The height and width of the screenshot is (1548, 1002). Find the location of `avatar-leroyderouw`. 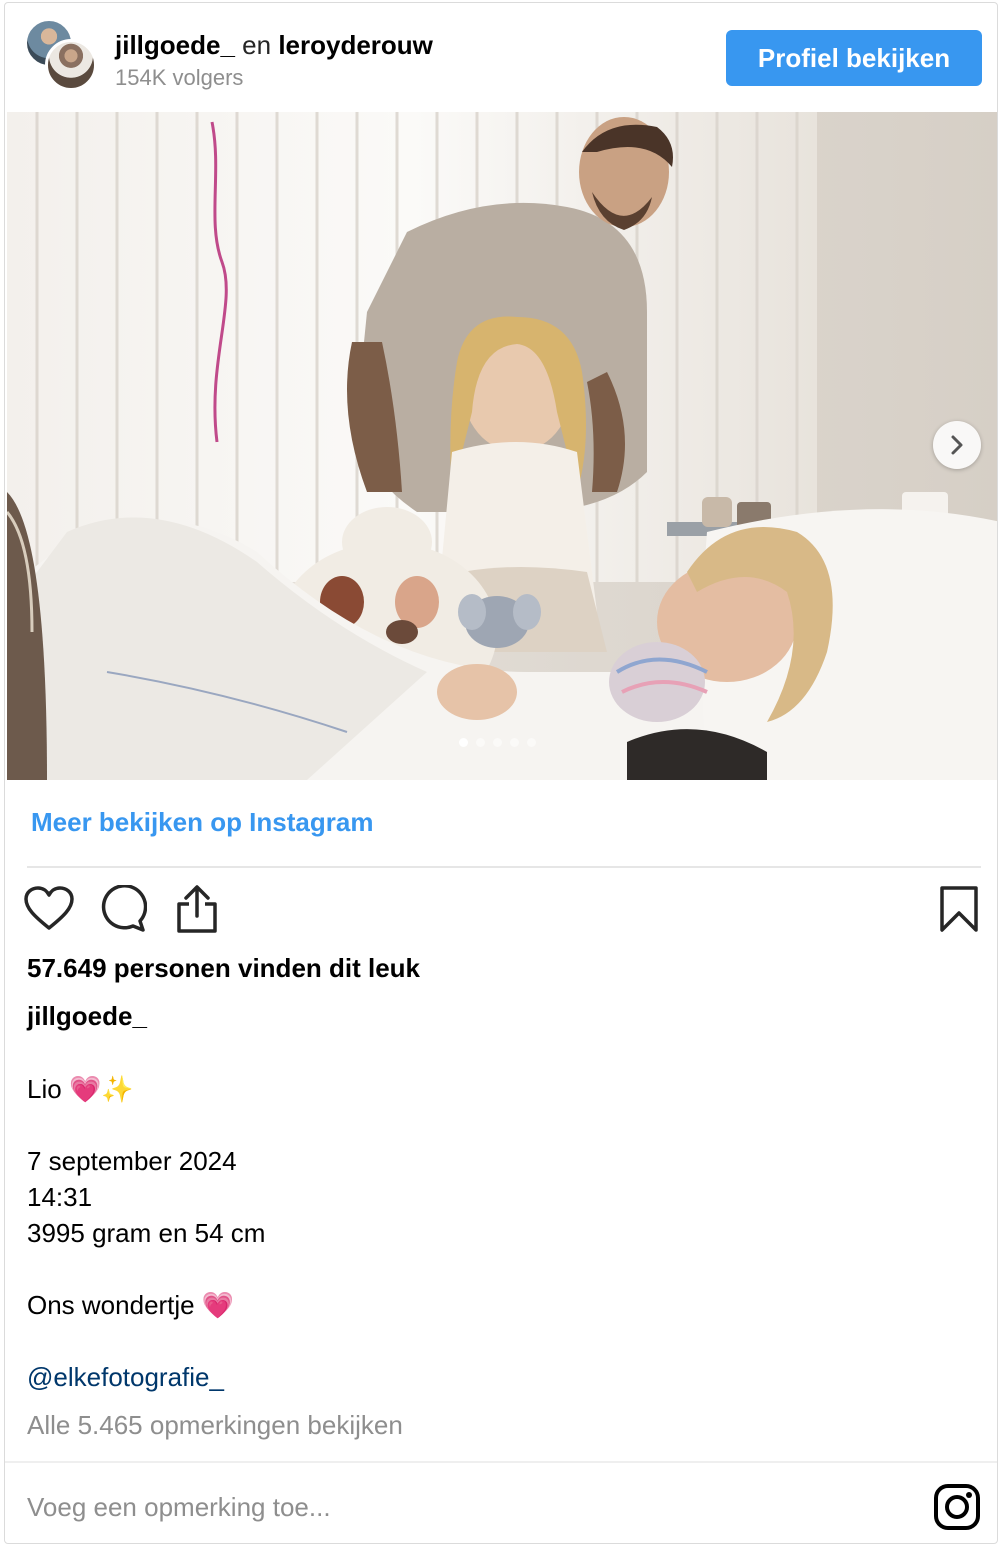

avatar-leroyderouw is located at coordinates (71, 65).